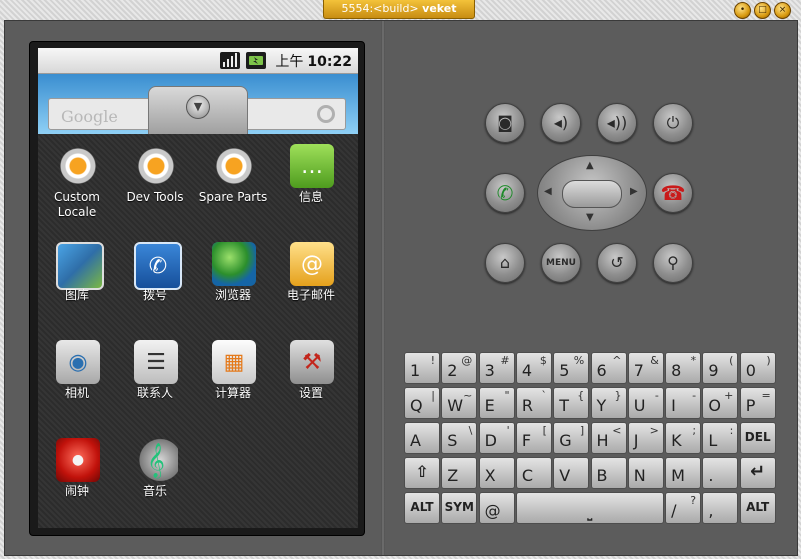 Image resolution: width=801 pixels, height=559 pixels. Describe the element at coordinates (459, 368) in the screenshot. I see `key-2: 2 @` at that location.